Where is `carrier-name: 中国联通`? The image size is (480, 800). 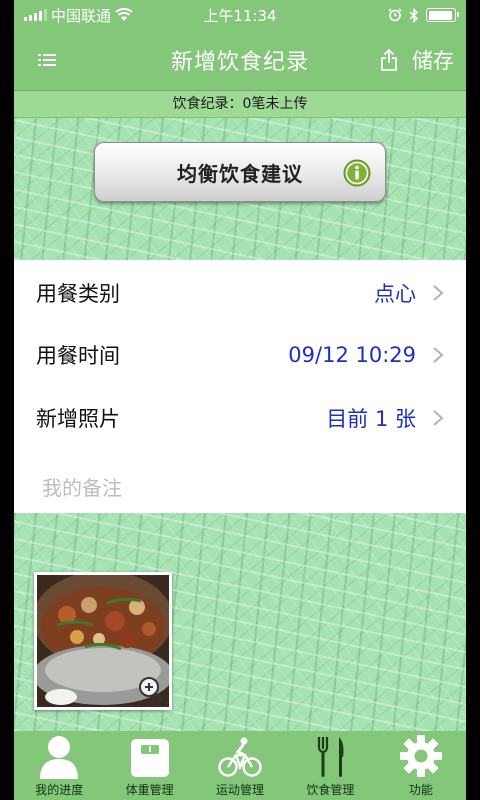 carrier-name: 中国联通 is located at coordinates (81, 15).